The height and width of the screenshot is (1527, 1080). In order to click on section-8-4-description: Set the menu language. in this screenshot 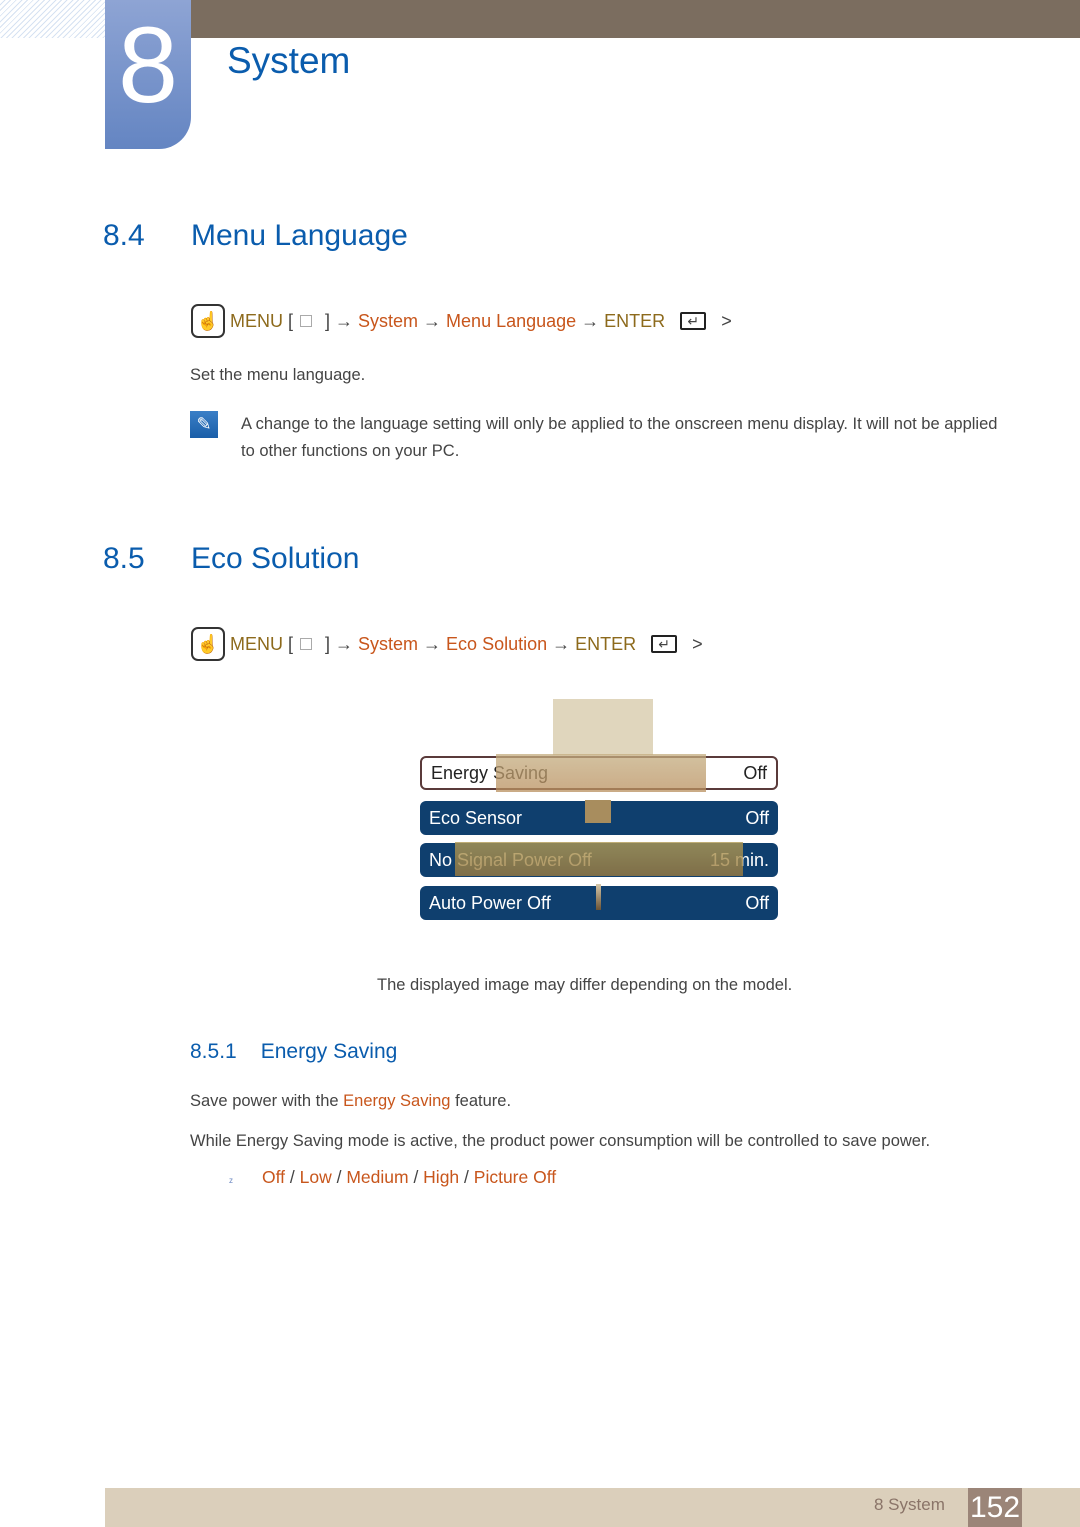, I will do `click(278, 375)`.